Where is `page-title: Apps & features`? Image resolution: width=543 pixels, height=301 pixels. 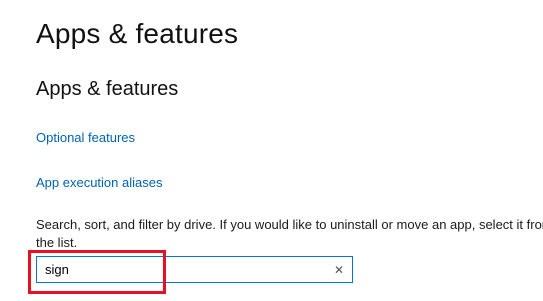
page-title: Apps & features is located at coordinates (137, 33).